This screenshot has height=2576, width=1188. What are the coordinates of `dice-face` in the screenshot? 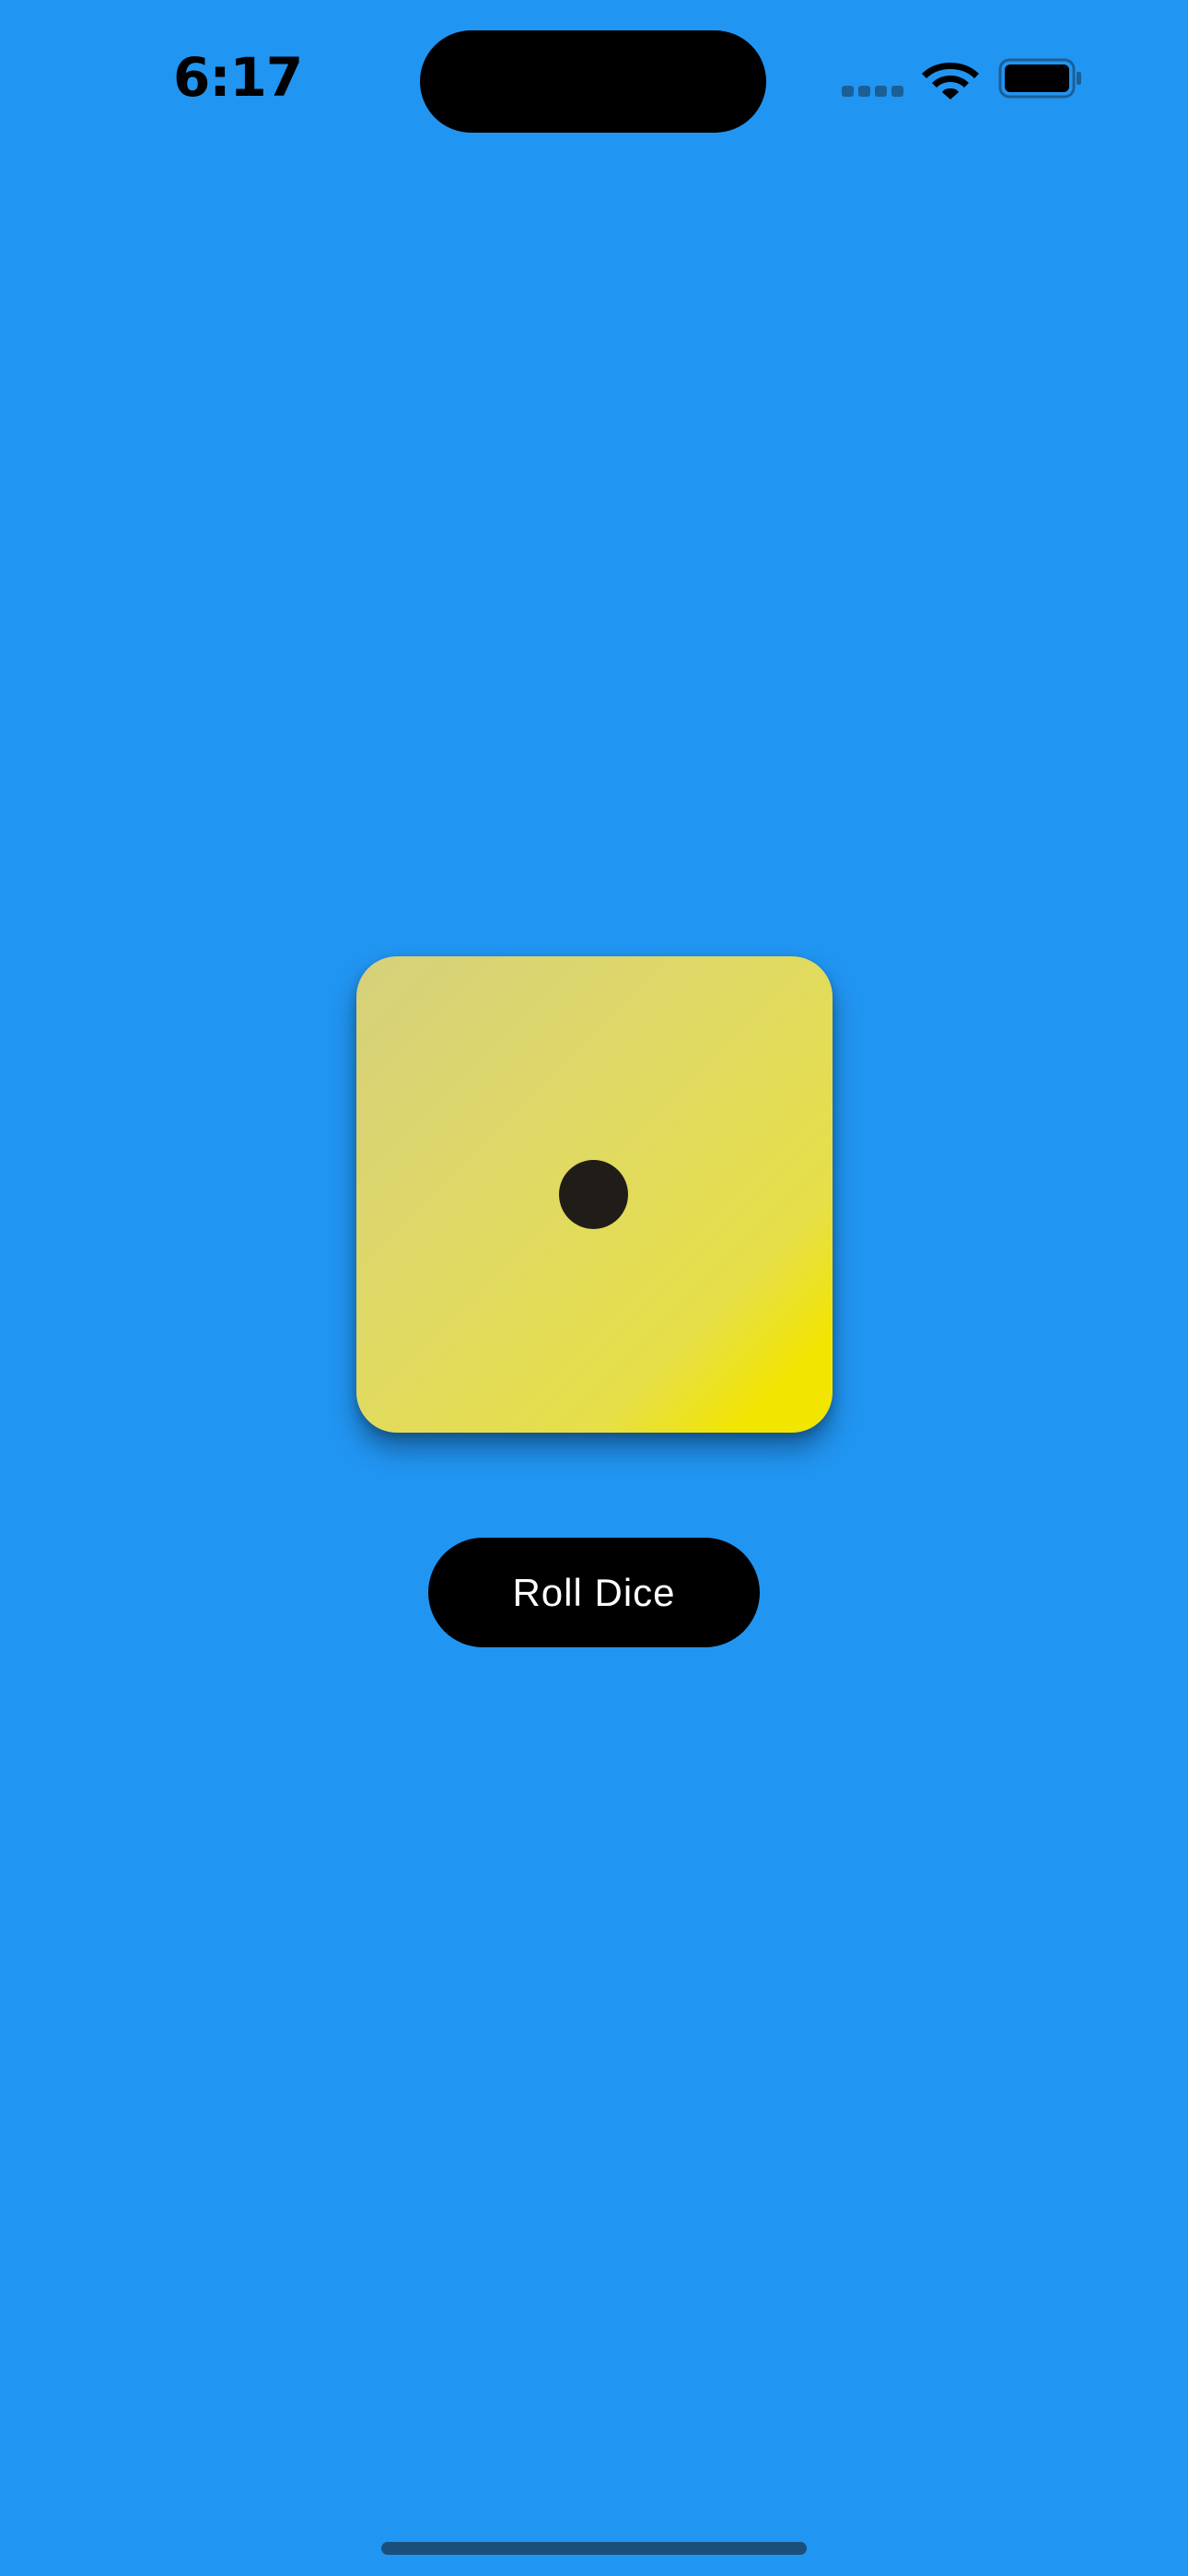 It's located at (594, 1194).